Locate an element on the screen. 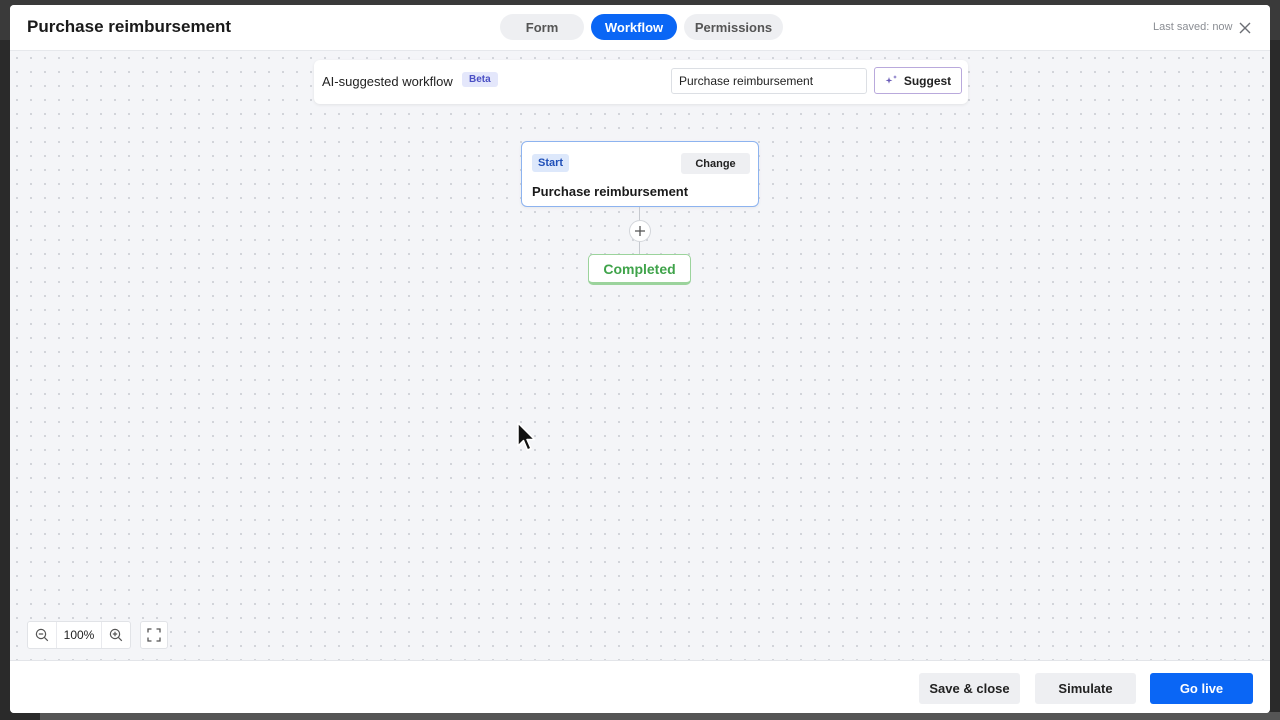  start-badge: Start is located at coordinates (551, 163).